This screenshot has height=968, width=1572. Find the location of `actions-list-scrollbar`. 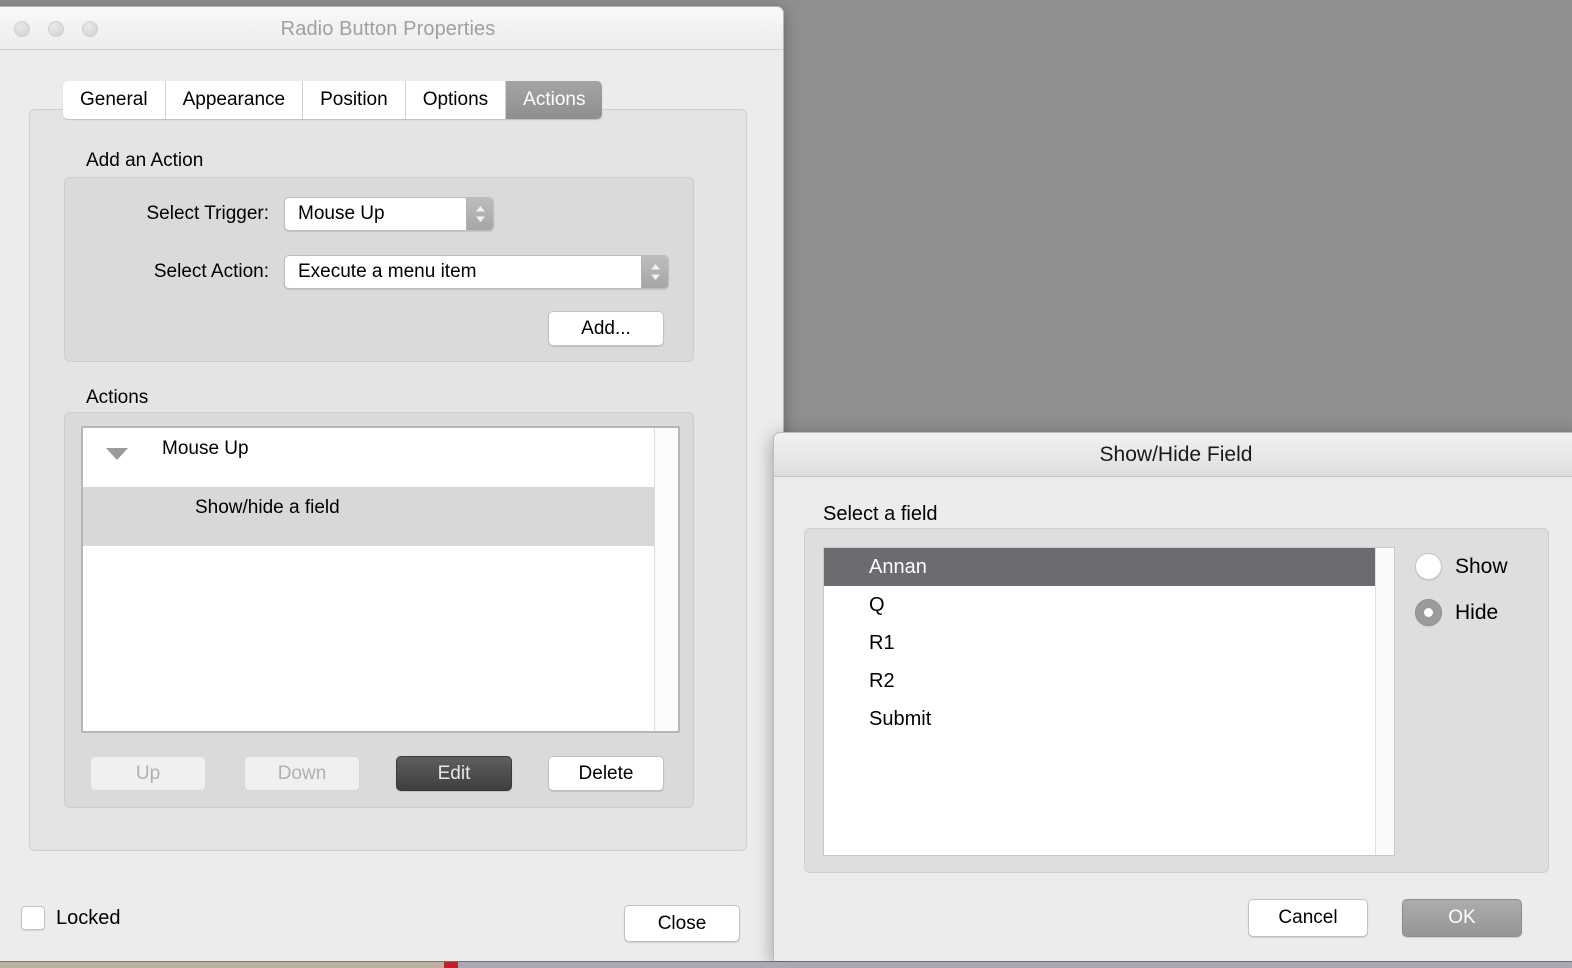

actions-list-scrollbar is located at coordinates (666, 579).